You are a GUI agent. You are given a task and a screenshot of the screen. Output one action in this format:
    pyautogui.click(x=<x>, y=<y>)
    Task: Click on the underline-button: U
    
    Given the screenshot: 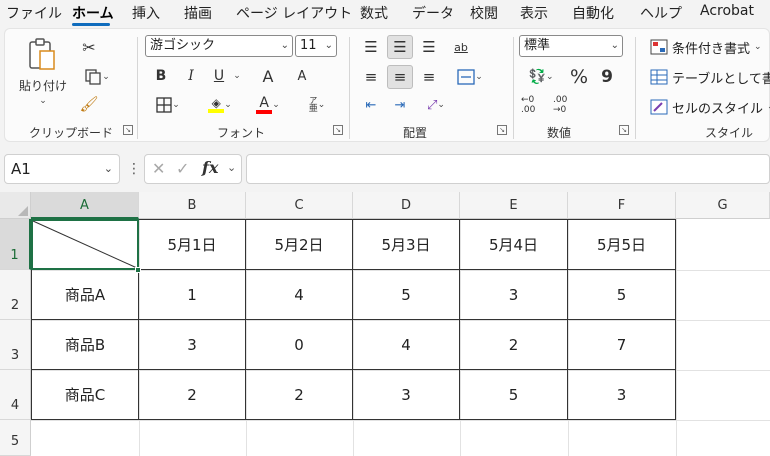 What is the action you would take?
    pyautogui.click(x=219, y=76)
    